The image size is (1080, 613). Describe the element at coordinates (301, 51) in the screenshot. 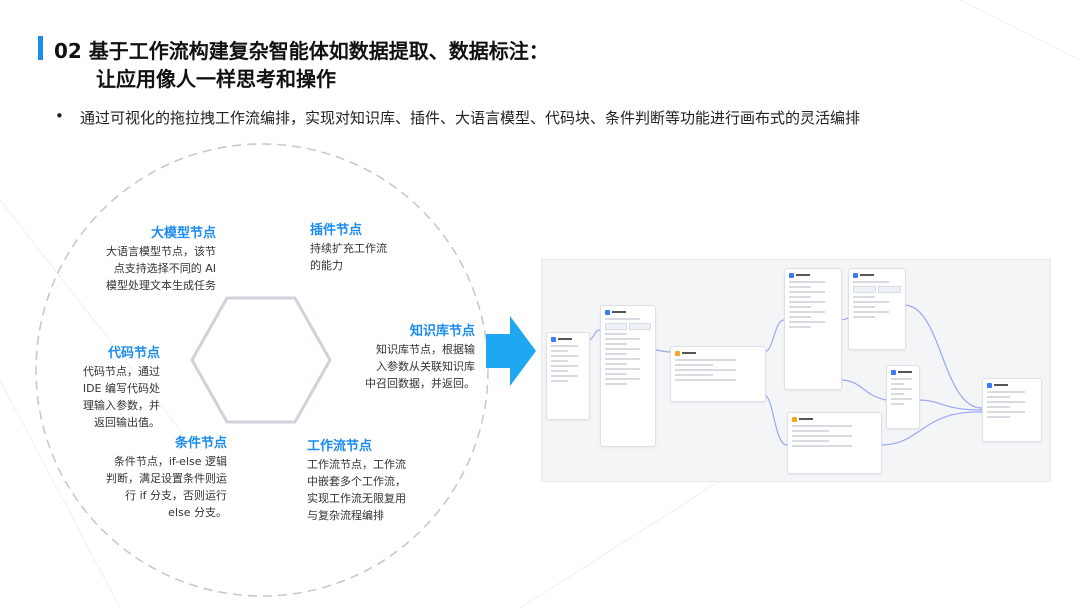

I see `page-title-line1: 02 基于工作流构建复杂智能体如数据提取、数据标注：` at that location.